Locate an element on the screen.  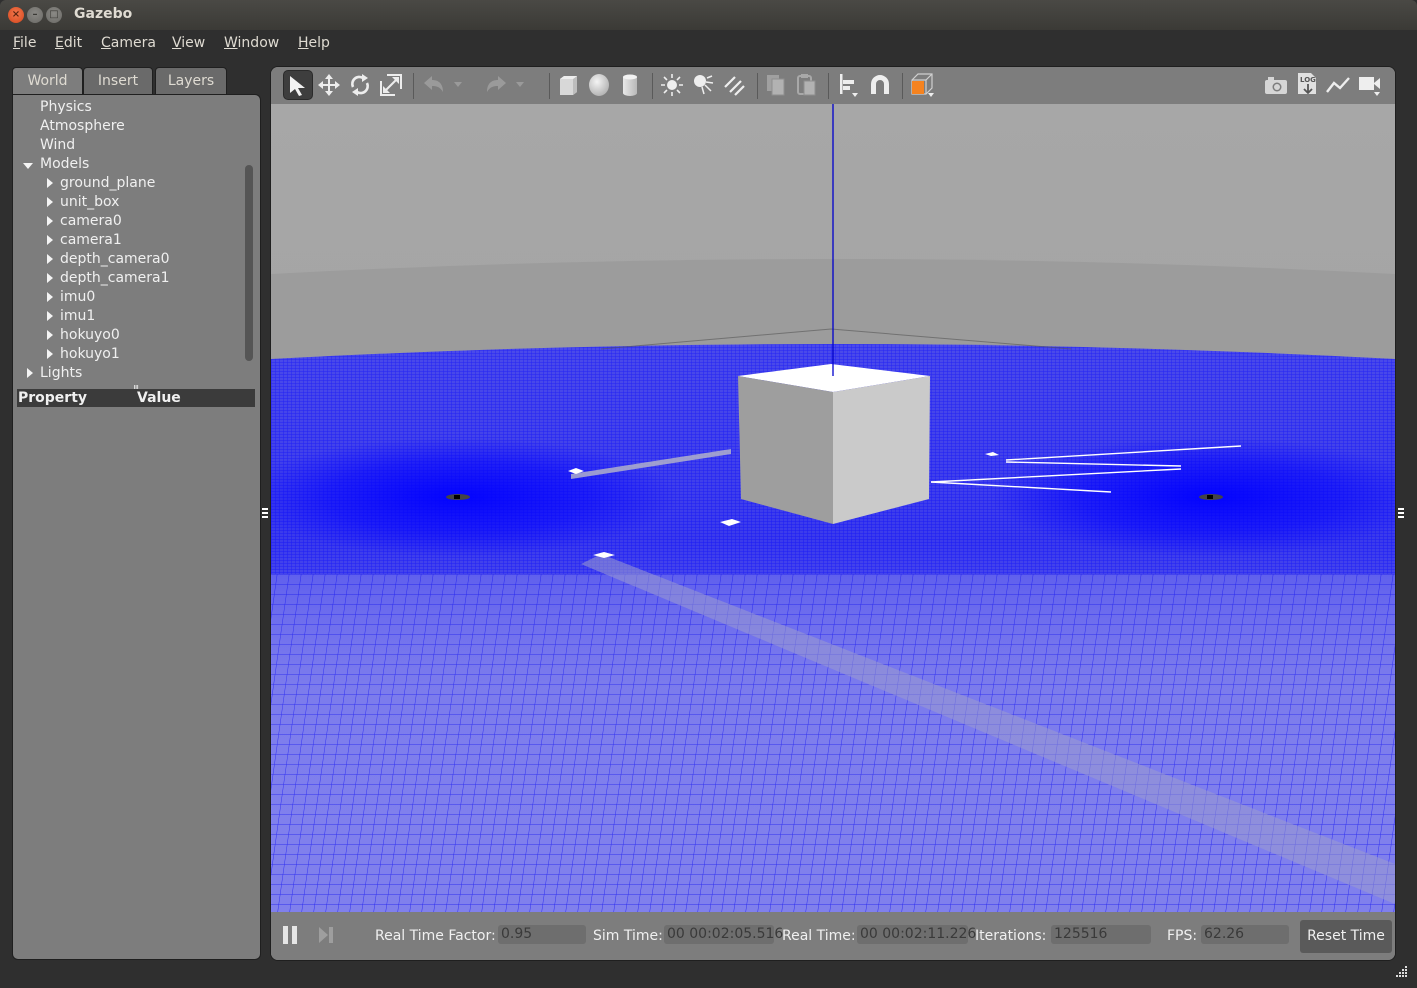
tree-item-model: ground_plane is located at coordinates (107, 183).